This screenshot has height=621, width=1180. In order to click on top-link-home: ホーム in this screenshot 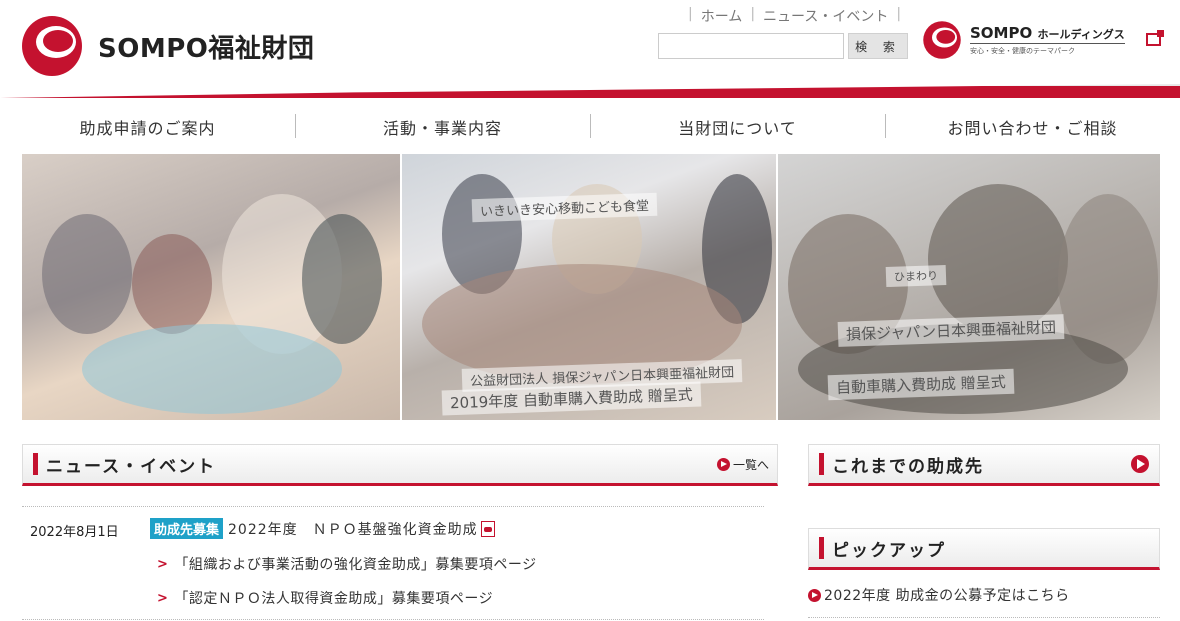, I will do `click(722, 16)`.